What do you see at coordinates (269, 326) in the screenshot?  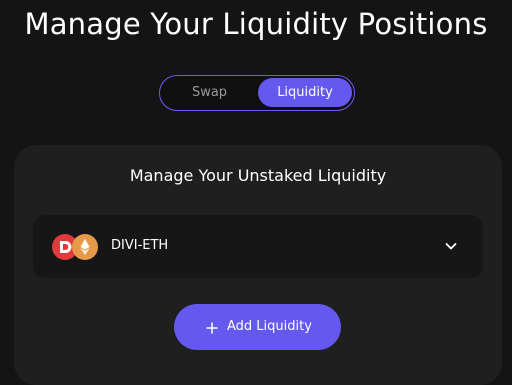 I see `add-liquidity-label: Add Liquidity` at bounding box center [269, 326].